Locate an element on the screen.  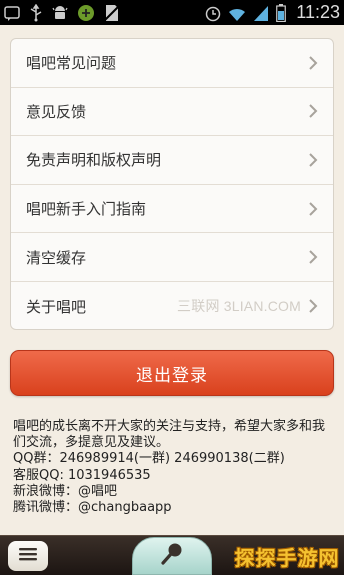
menu-item-label: 唱吧常见问题 is located at coordinates (71, 63).